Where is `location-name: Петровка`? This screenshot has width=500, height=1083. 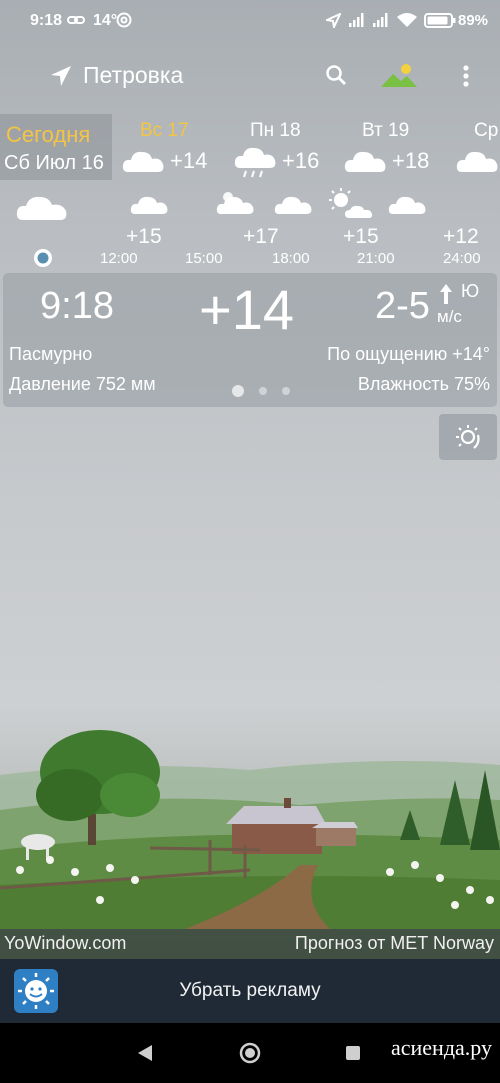
location-name: Петровка is located at coordinates (133, 75).